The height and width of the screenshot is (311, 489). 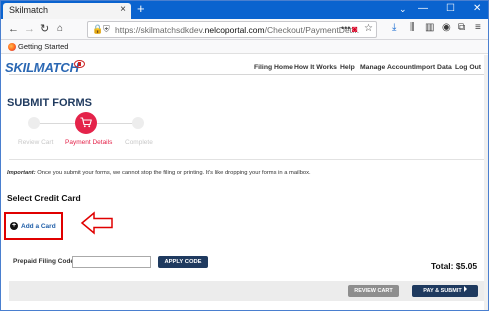 What do you see at coordinates (97, 29) in the screenshot?
I see `lock-icon: 🔒` at bounding box center [97, 29].